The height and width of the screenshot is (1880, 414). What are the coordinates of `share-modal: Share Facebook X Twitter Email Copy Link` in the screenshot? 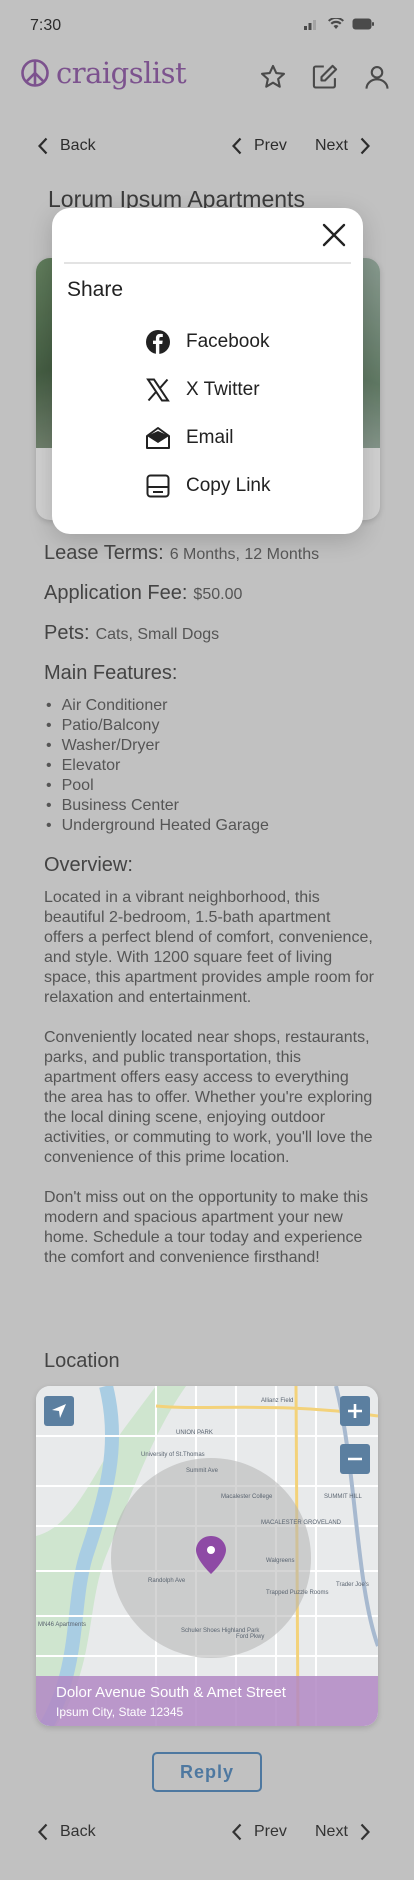 It's located at (207, 371).